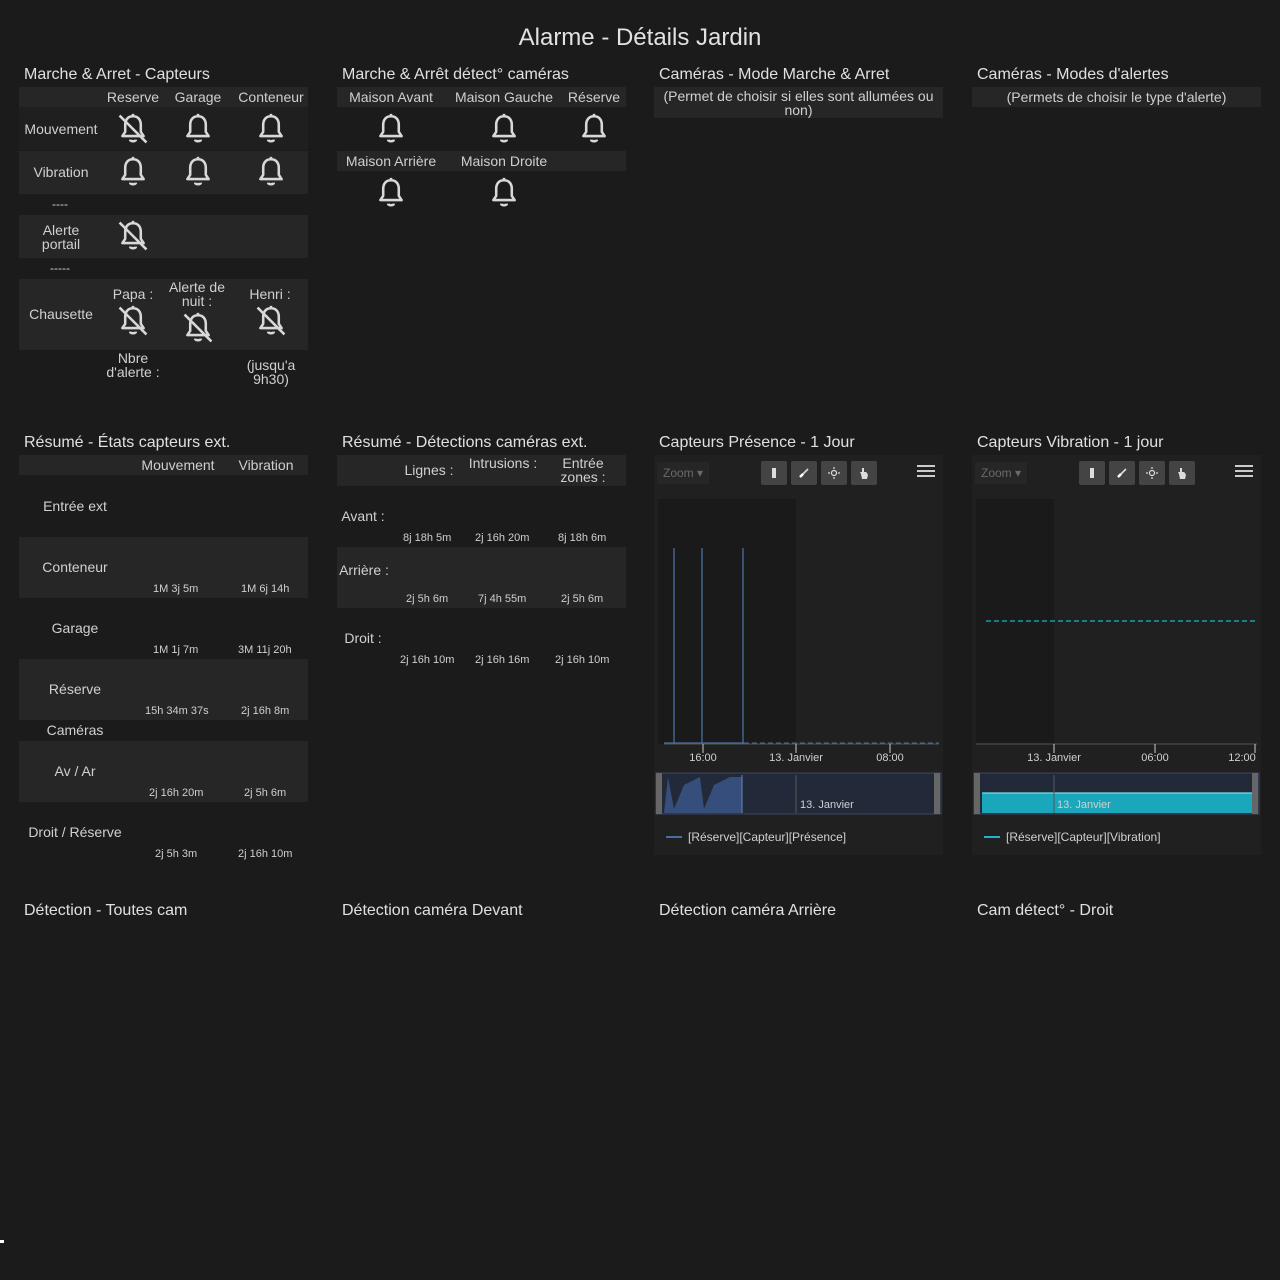  I want to click on cam-row-label-front: Avant :, so click(363, 516).